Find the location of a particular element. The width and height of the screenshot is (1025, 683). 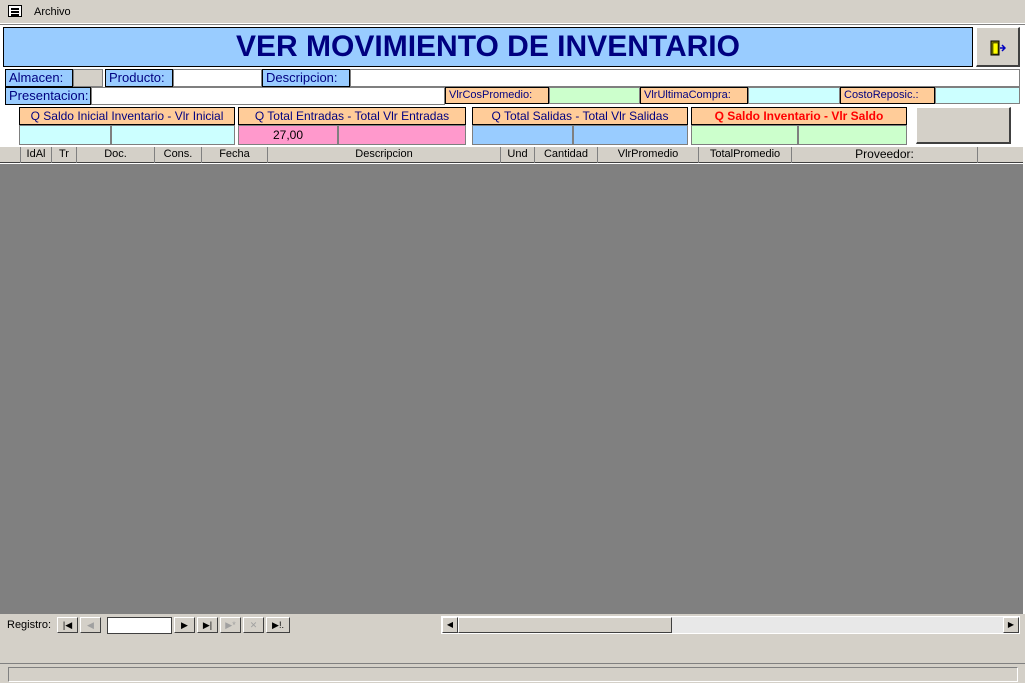

exit-button is located at coordinates (998, 47).